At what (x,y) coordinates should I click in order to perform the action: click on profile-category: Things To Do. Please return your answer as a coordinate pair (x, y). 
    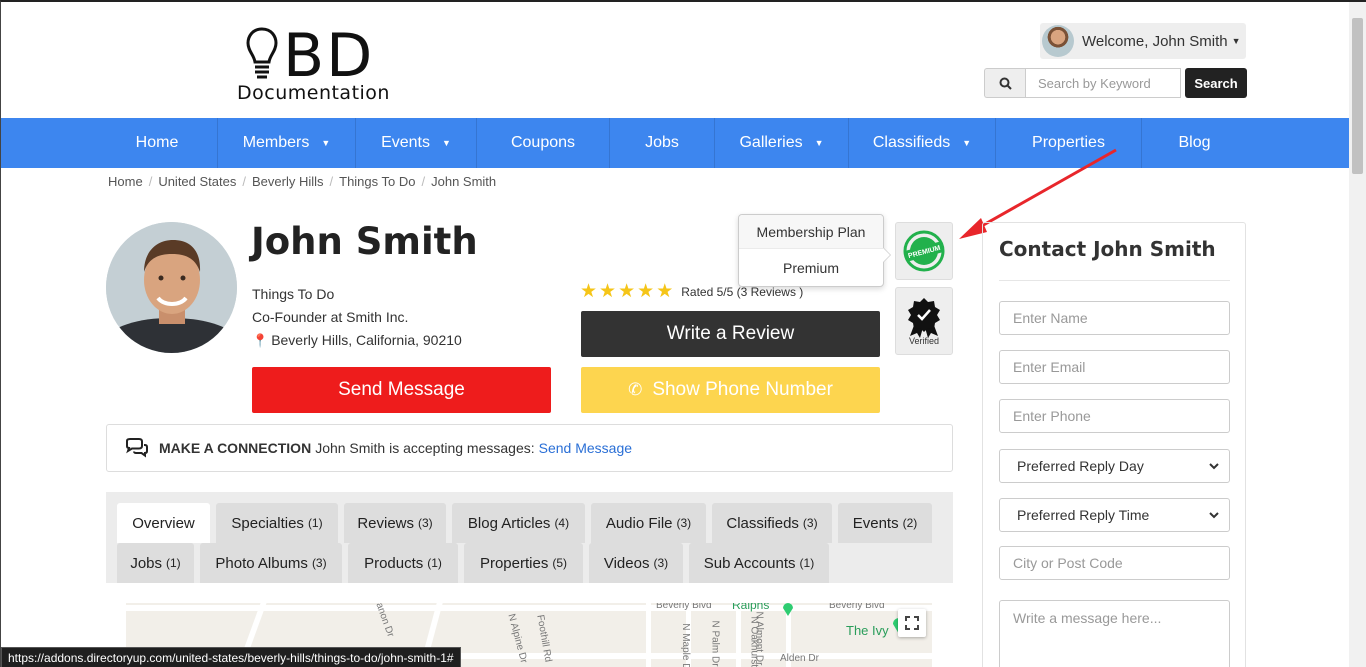
    Looking at the image, I should click on (357, 294).